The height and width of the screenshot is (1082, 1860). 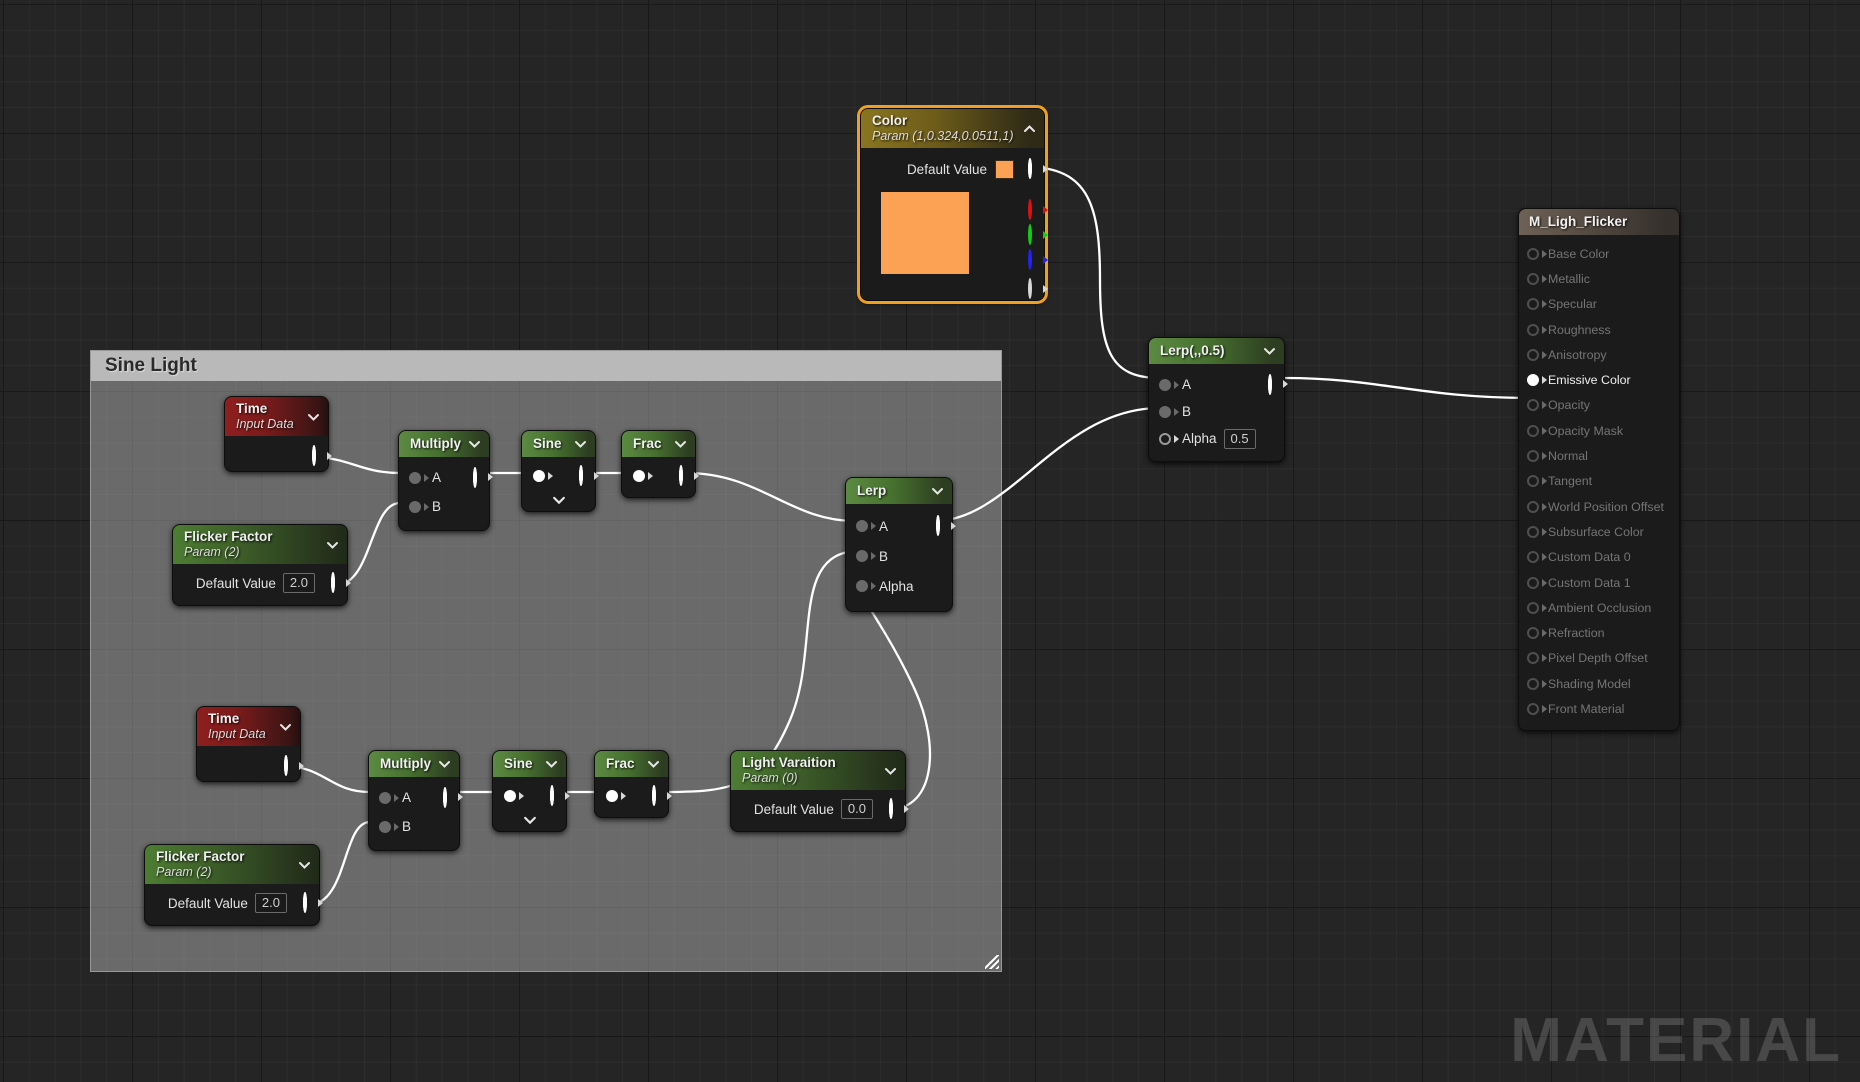 I want to click on material-pin-row: Roughness, so click(x=1599, y=329).